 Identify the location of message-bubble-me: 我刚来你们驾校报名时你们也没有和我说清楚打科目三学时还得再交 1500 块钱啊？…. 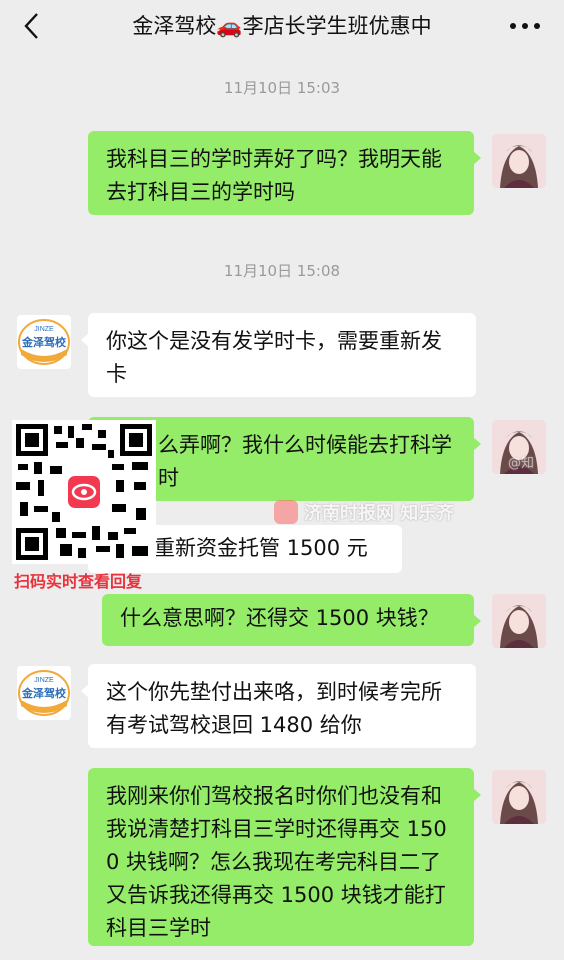
(284, 857).